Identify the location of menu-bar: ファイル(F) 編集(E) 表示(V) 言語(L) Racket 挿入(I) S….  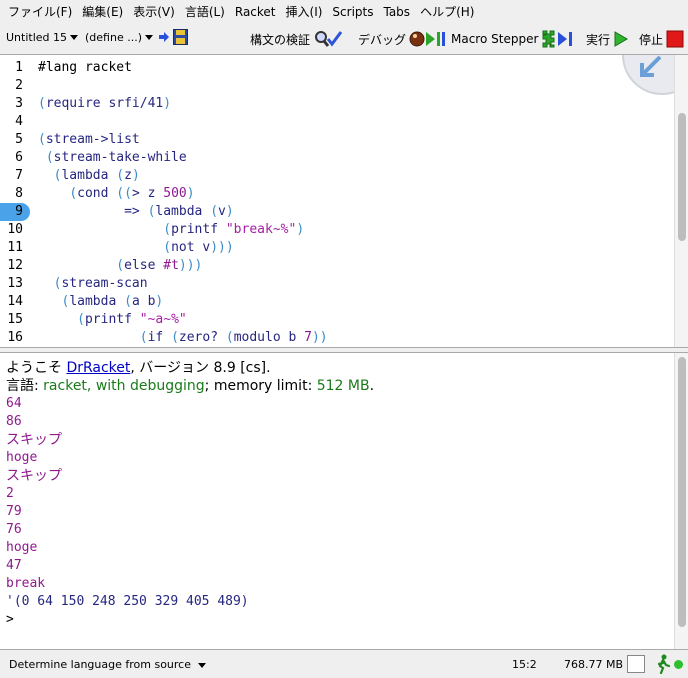
(344, 12).